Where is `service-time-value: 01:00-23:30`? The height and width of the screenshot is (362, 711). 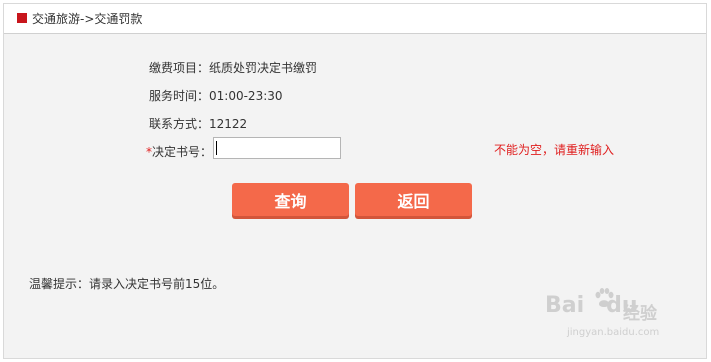 service-time-value: 01:00-23:30 is located at coordinates (246, 96).